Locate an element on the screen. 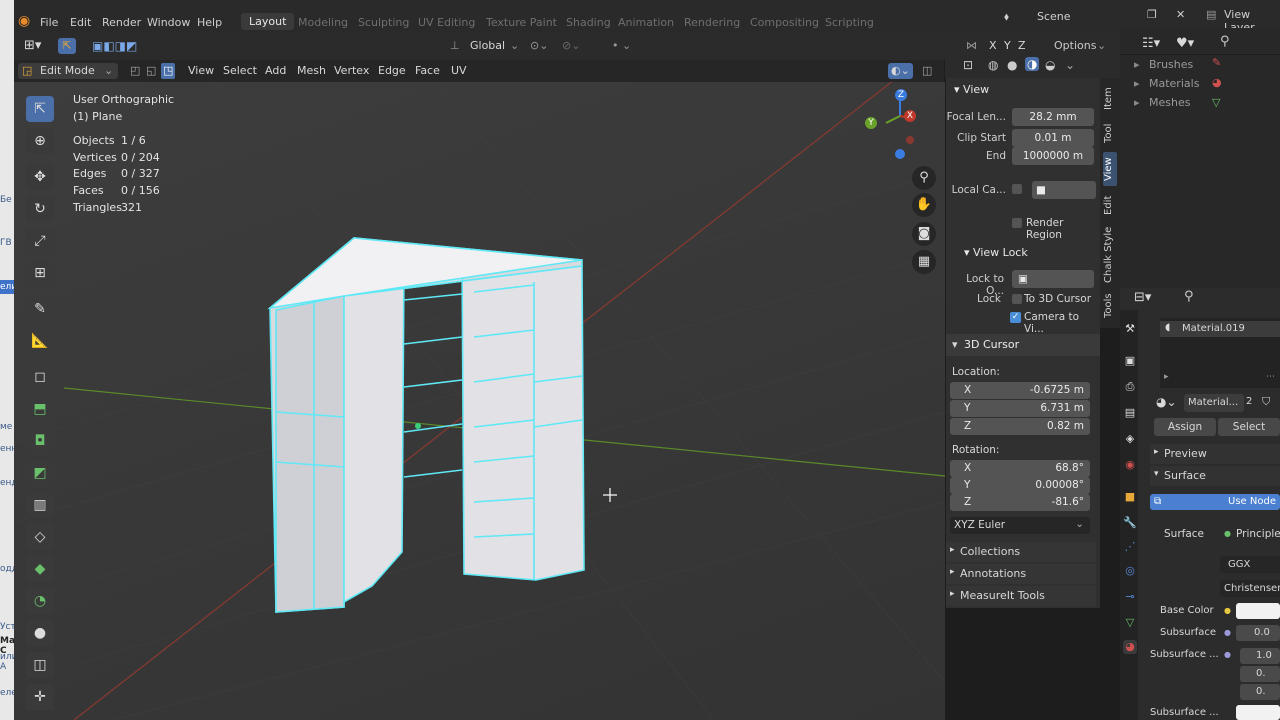  data-properties-icon: ▽ is located at coordinates (1130, 623).